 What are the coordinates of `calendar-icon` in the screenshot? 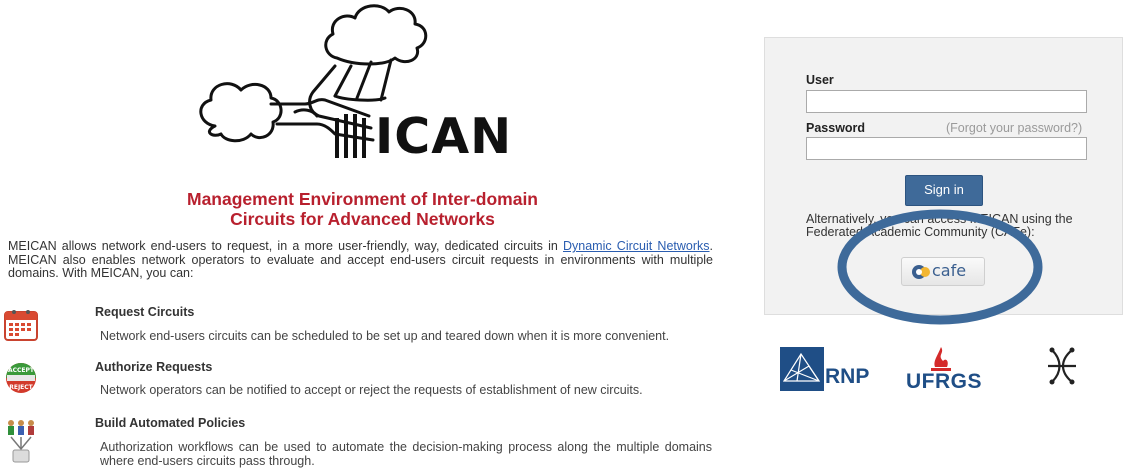 It's located at (21, 324).